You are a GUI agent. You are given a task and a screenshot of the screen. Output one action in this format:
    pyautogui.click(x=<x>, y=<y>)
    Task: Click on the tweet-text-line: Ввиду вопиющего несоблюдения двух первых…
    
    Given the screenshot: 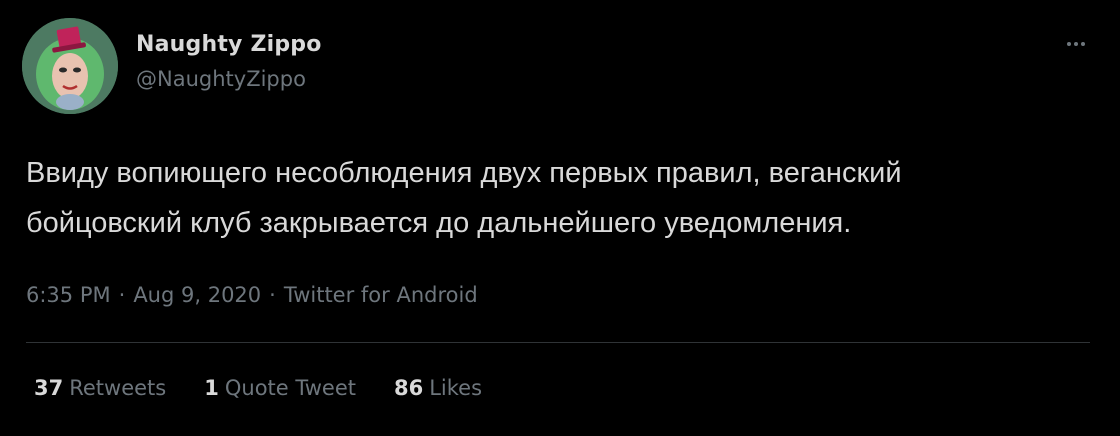 What is the action you would take?
    pyautogui.click(x=464, y=173)
    